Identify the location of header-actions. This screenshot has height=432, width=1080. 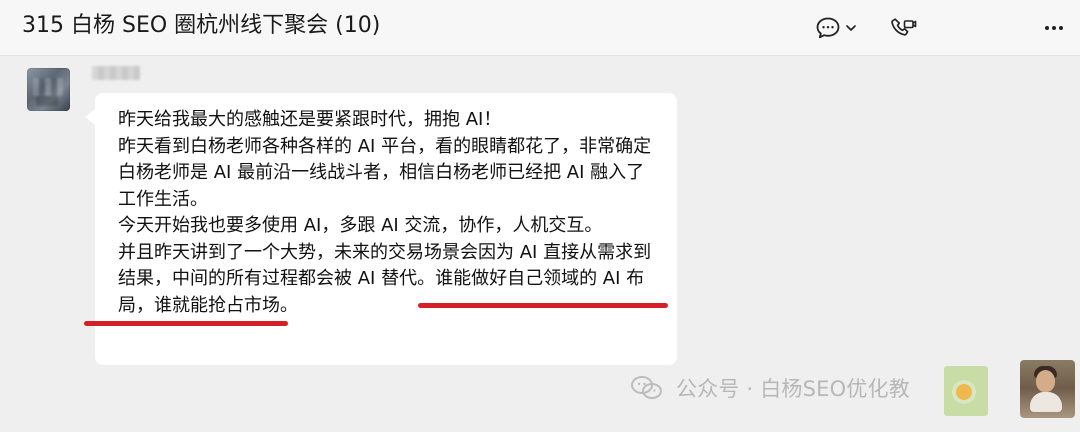
(940, 28).